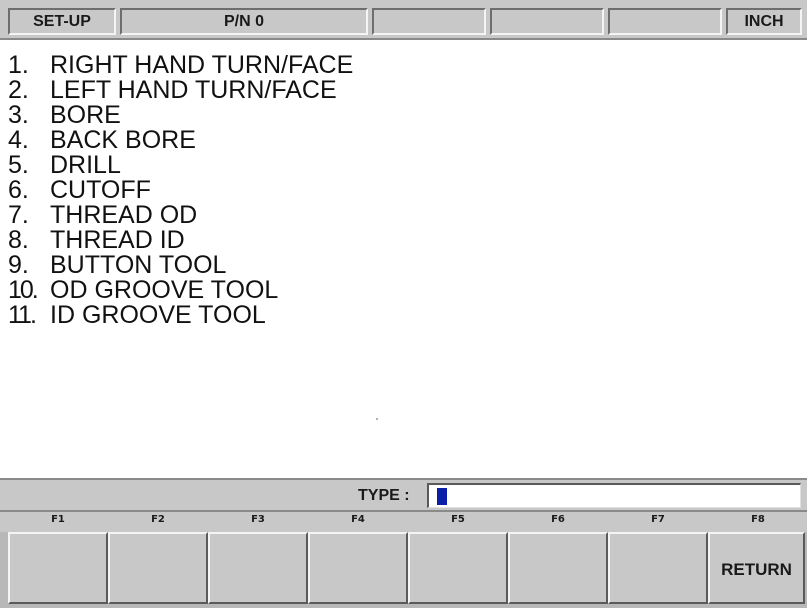 The height and width of the screenshot is (608, 807). What do you see at coordinates (258, 519) in the screenshot?
I see `fkey-label-f3: F3` at bounding box center [258, 519].